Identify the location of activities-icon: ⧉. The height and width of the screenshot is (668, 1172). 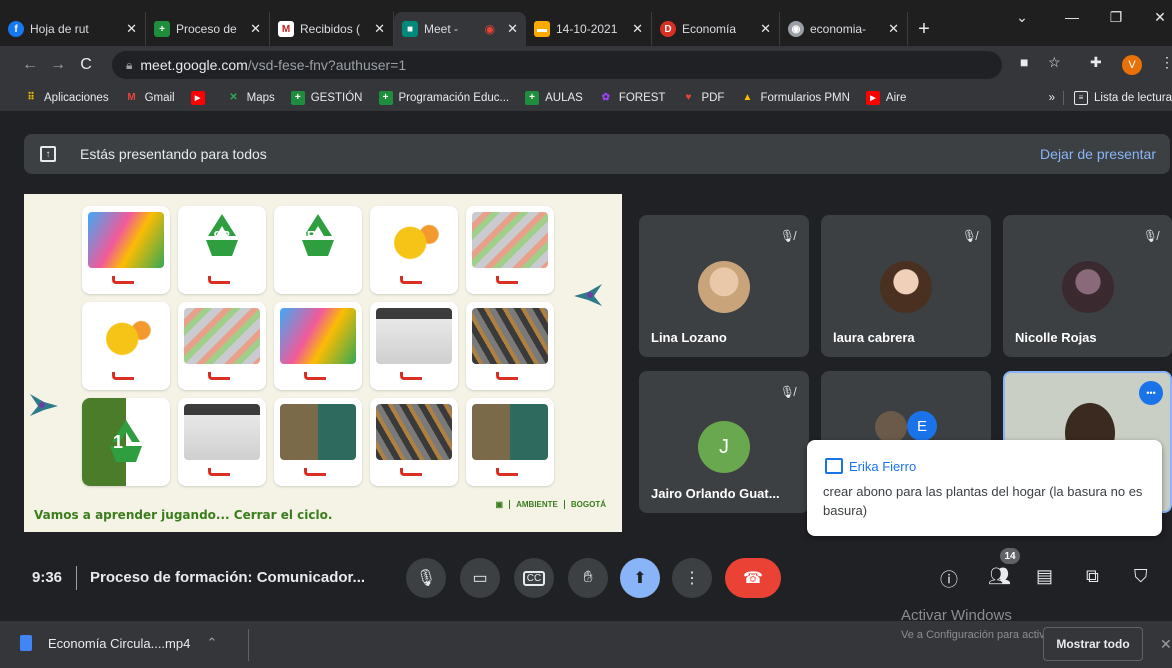
(1092, 576).